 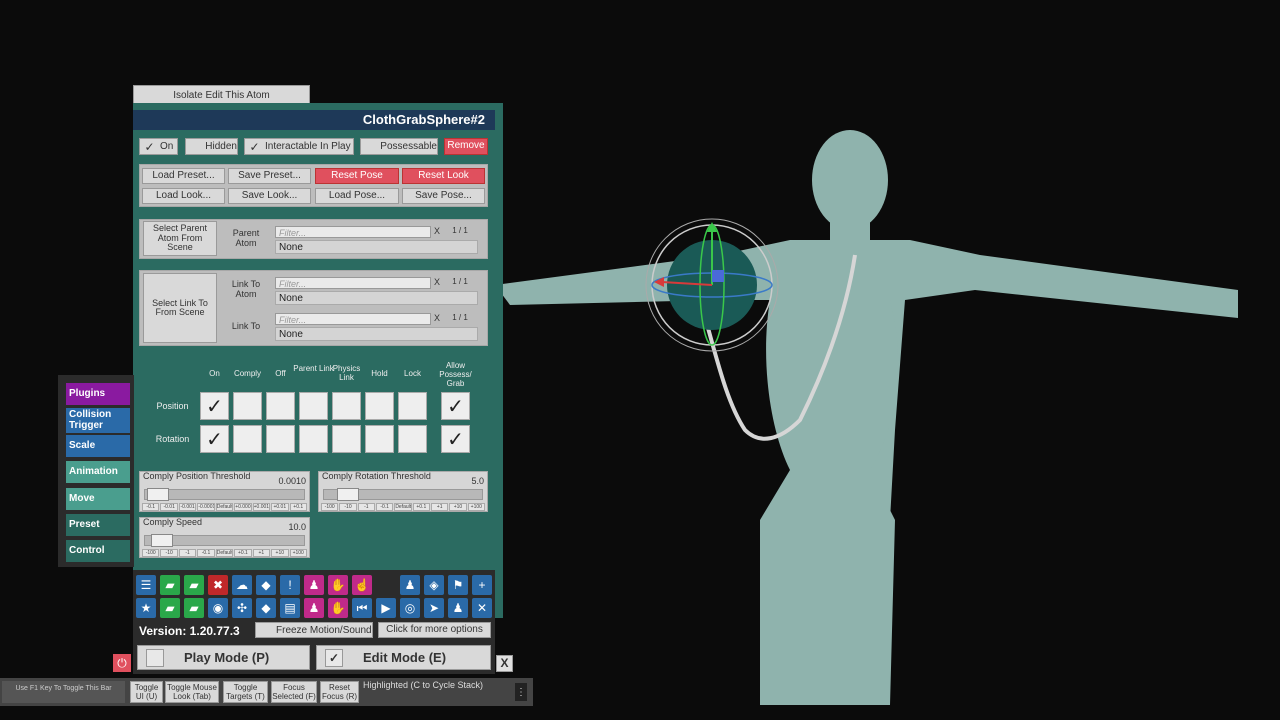 I want to click on info-icon: !, so click(x=290, y=585).